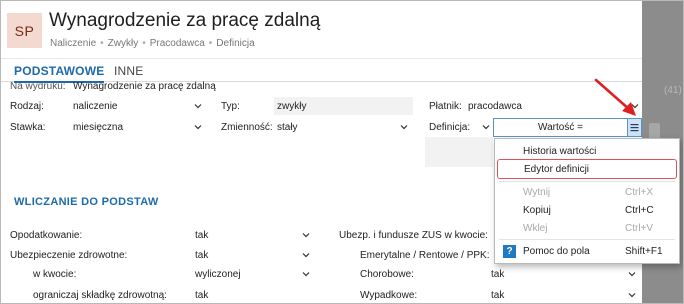 The image size is (684, 304). What do you see at coordinates (389, 295) in the screenshot?
I see `wypadkowe-label: Wypadkowe:` at bounding box center [389, 295].